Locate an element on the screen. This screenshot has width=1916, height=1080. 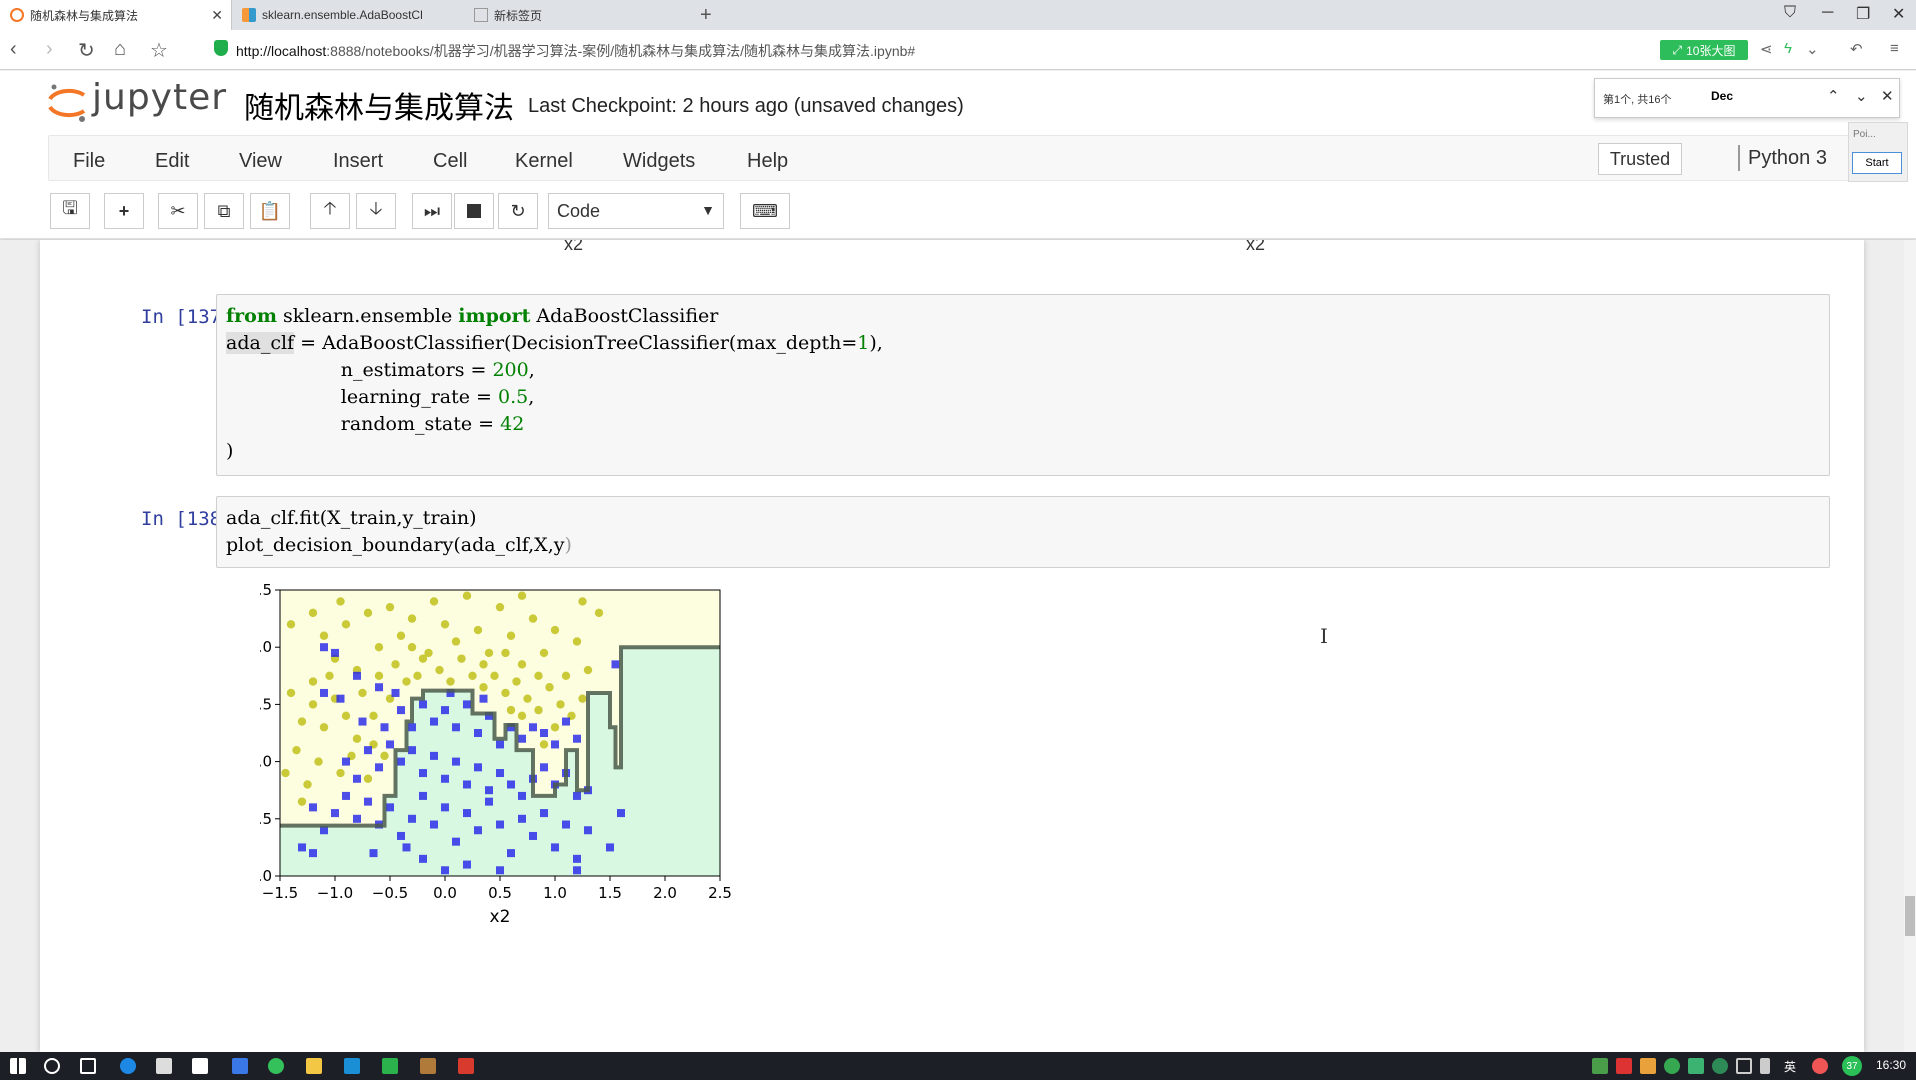
copy-button: ⧉ is located at coordinates (224, 211).